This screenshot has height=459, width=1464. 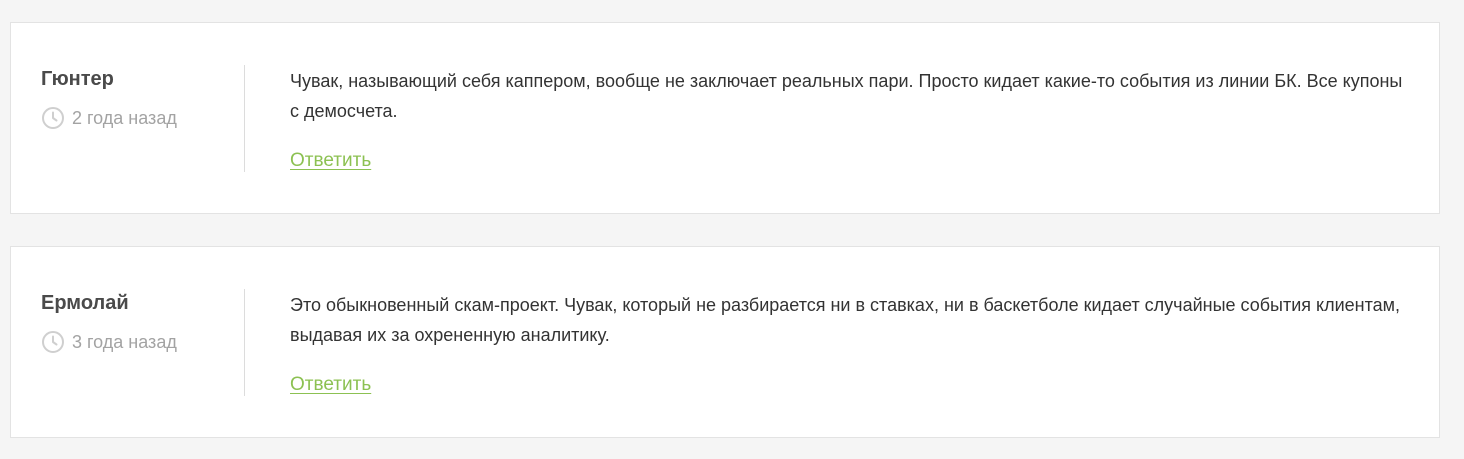 What do you see at coordinates (124, 118) in the screenshot?
I see `comment-time: 2 года назад` at bounding box center [124, 118].